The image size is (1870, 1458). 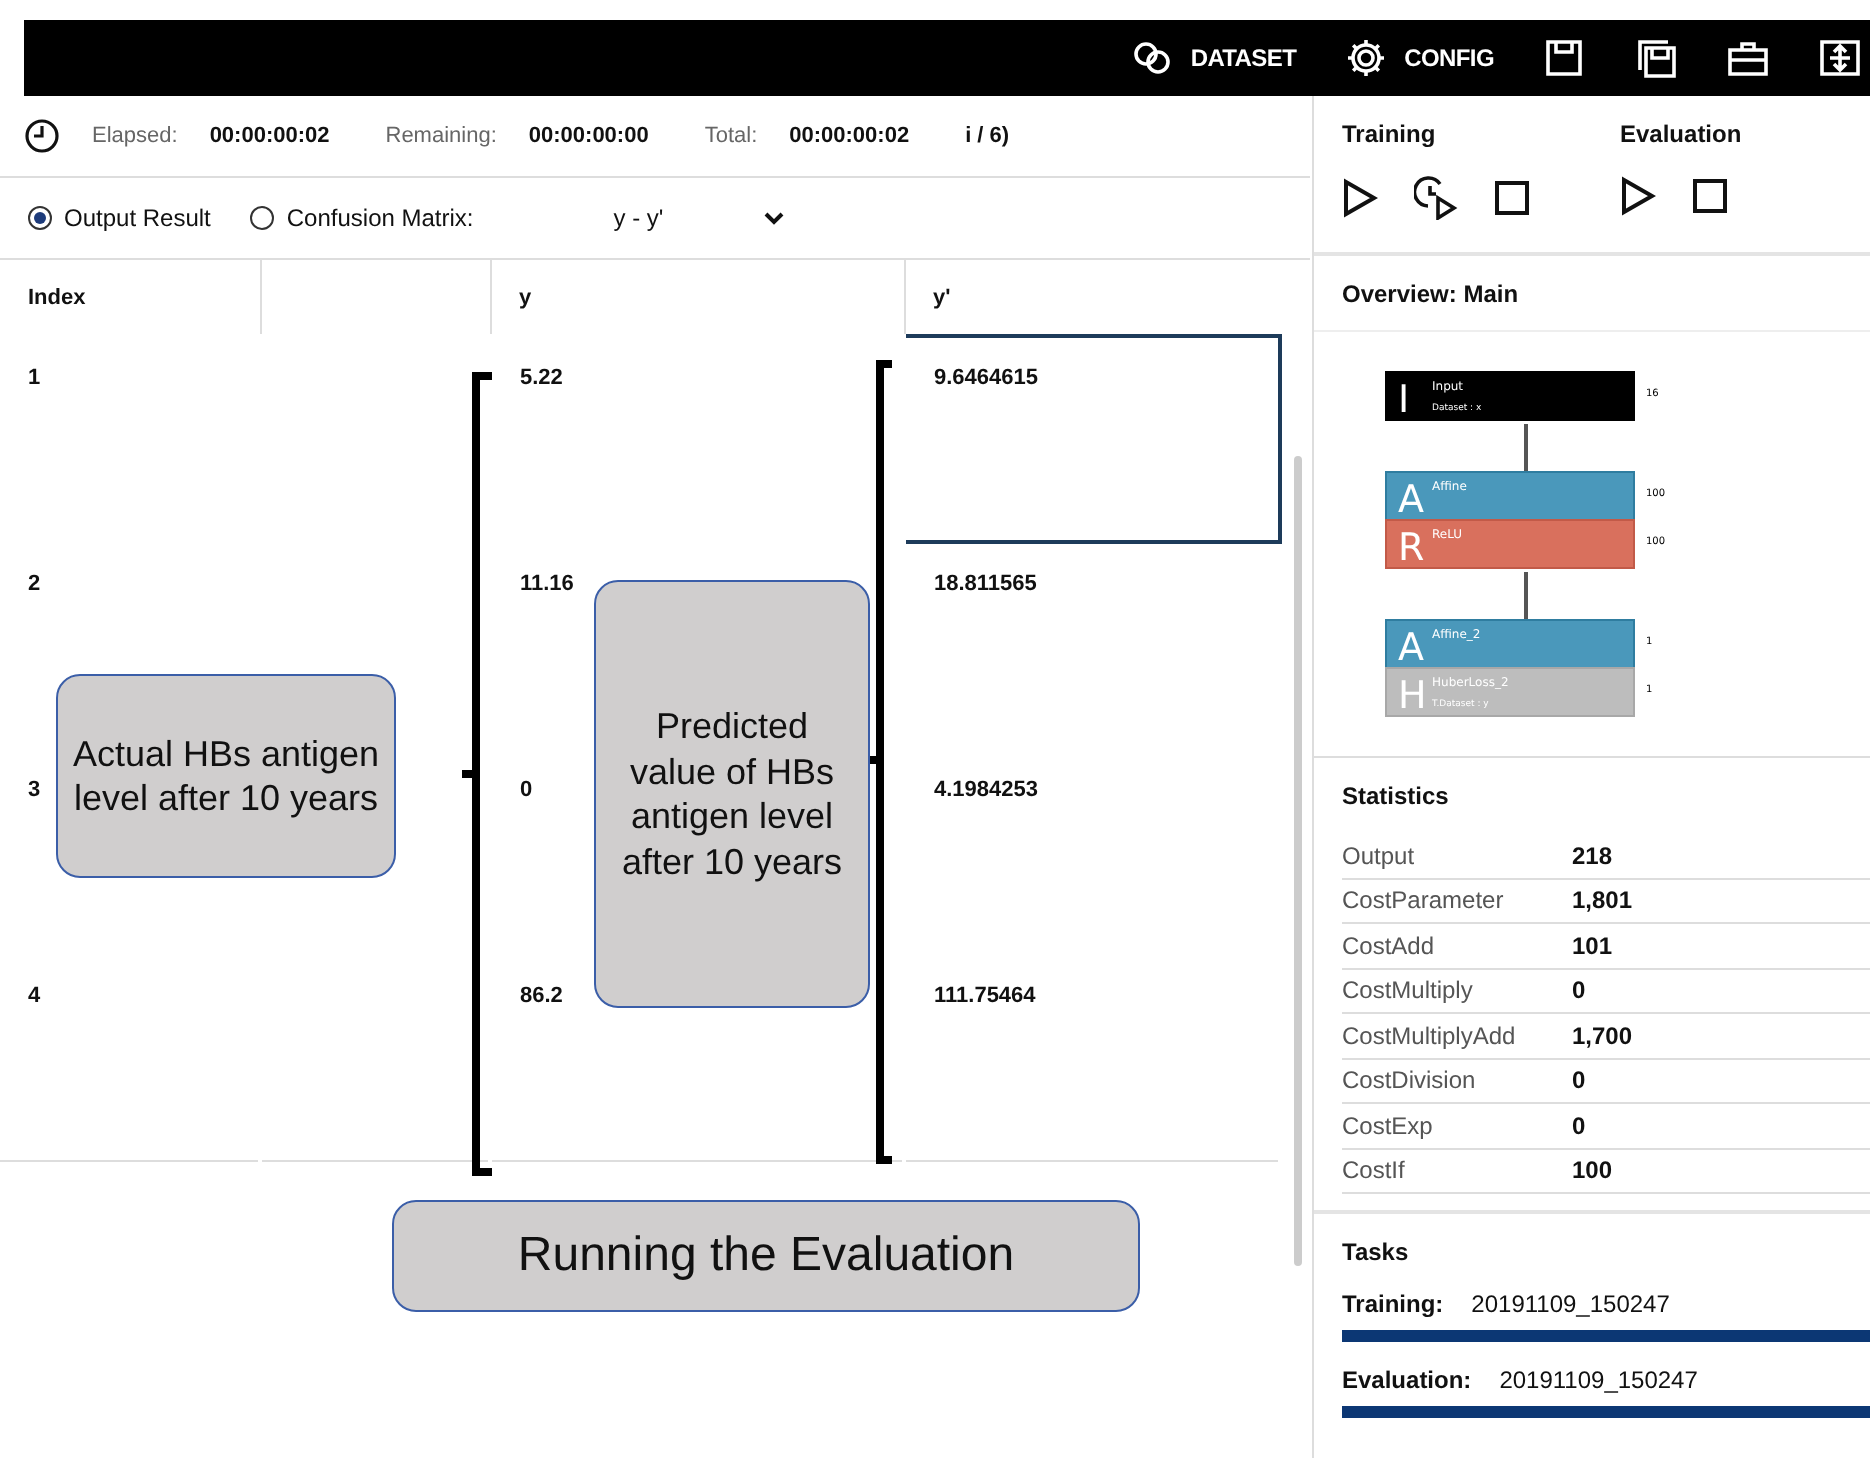 I want to click on radio-option: Confusion Matrix:, so click(x=362, y=218).